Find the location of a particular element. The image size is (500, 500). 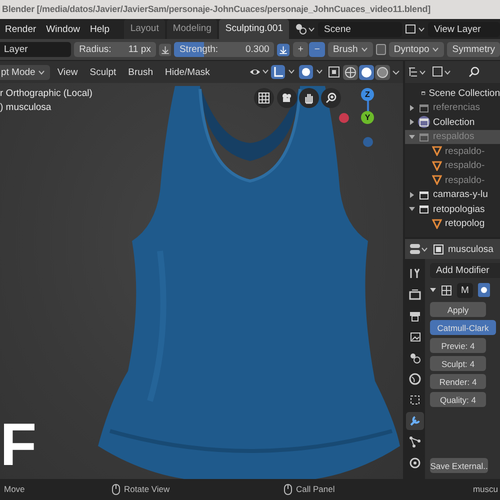

material-shading-icon is located at coordinates (382, 72).